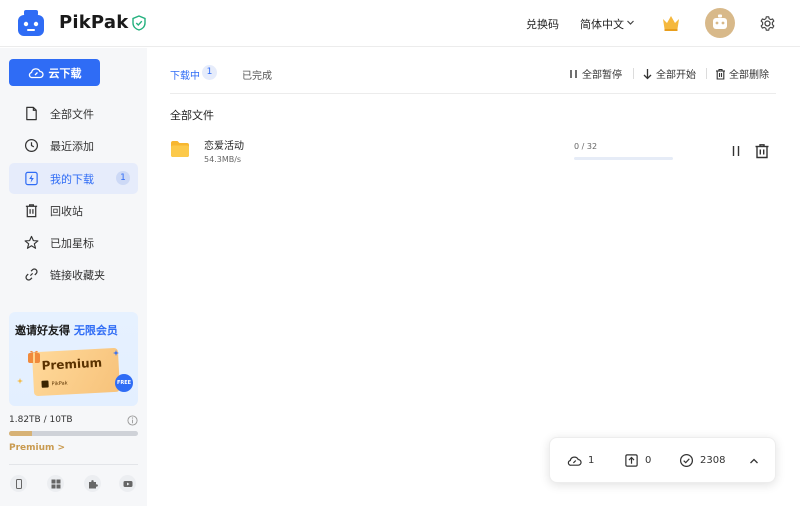 The image size is (800, 506). I want to click on language-selector: 简体中文, so click(602, 24).